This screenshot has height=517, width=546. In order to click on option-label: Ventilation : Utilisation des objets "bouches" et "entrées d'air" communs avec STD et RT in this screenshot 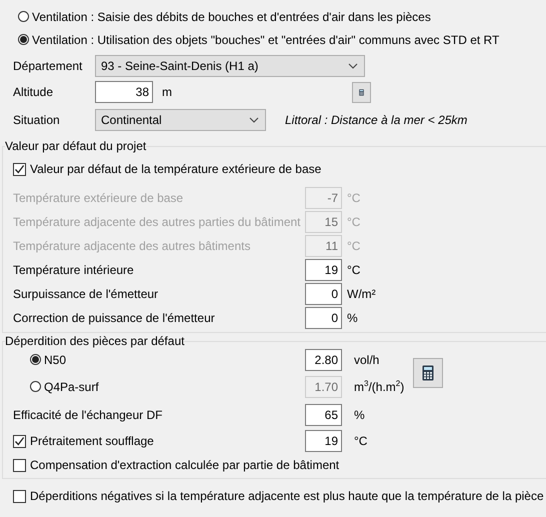, I will do `click(266, 39)`.